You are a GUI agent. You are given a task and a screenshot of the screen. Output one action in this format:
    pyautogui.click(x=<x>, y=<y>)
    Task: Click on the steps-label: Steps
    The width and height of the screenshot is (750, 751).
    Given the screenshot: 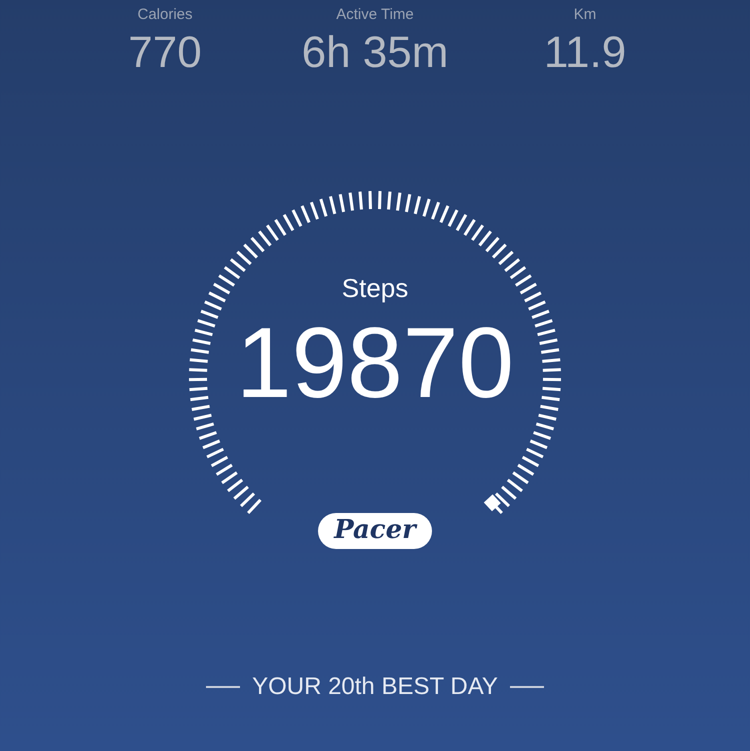 What is the action you would take?
    pyautogui.click(x=375, y=288)
    